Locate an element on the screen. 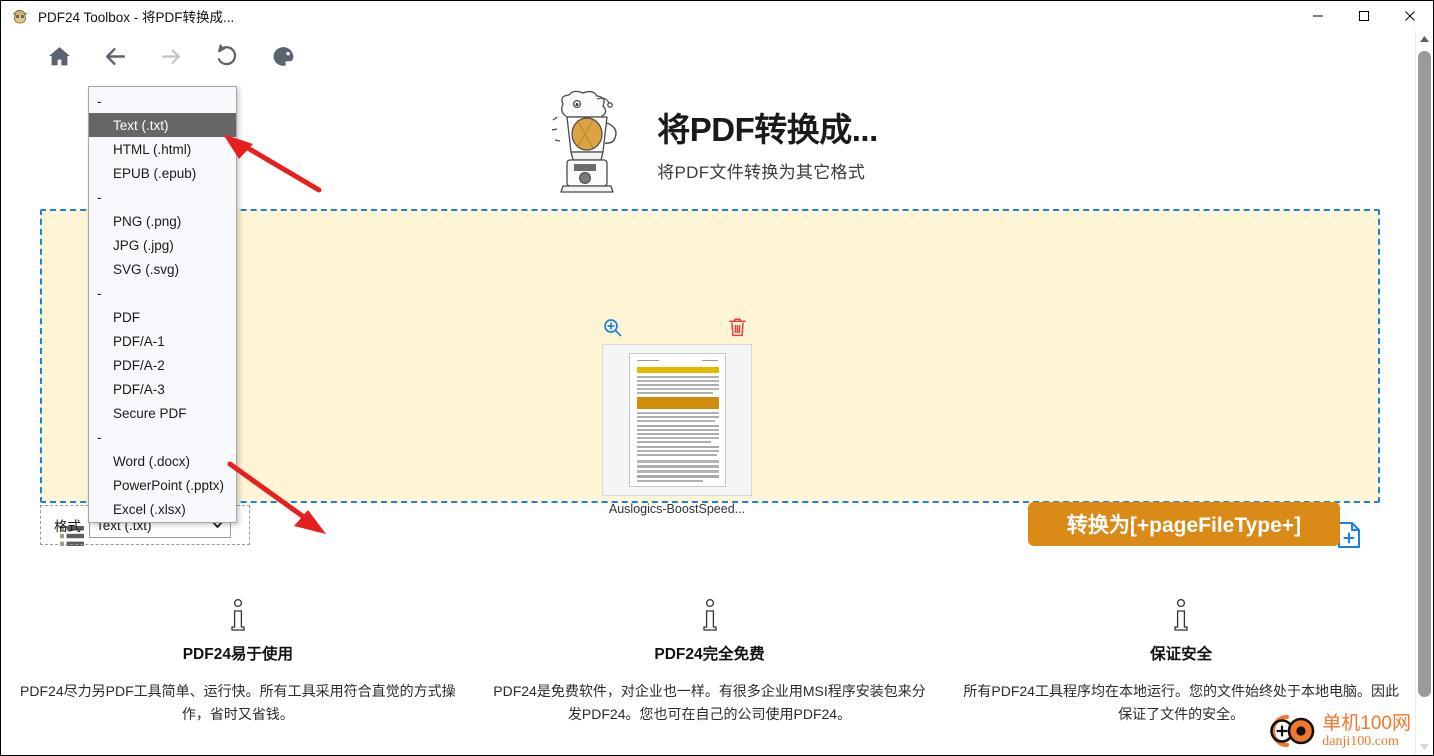 The image size is (1434, 756). dropdown-item: HTML (.html) is located at coordinates (162, 149).